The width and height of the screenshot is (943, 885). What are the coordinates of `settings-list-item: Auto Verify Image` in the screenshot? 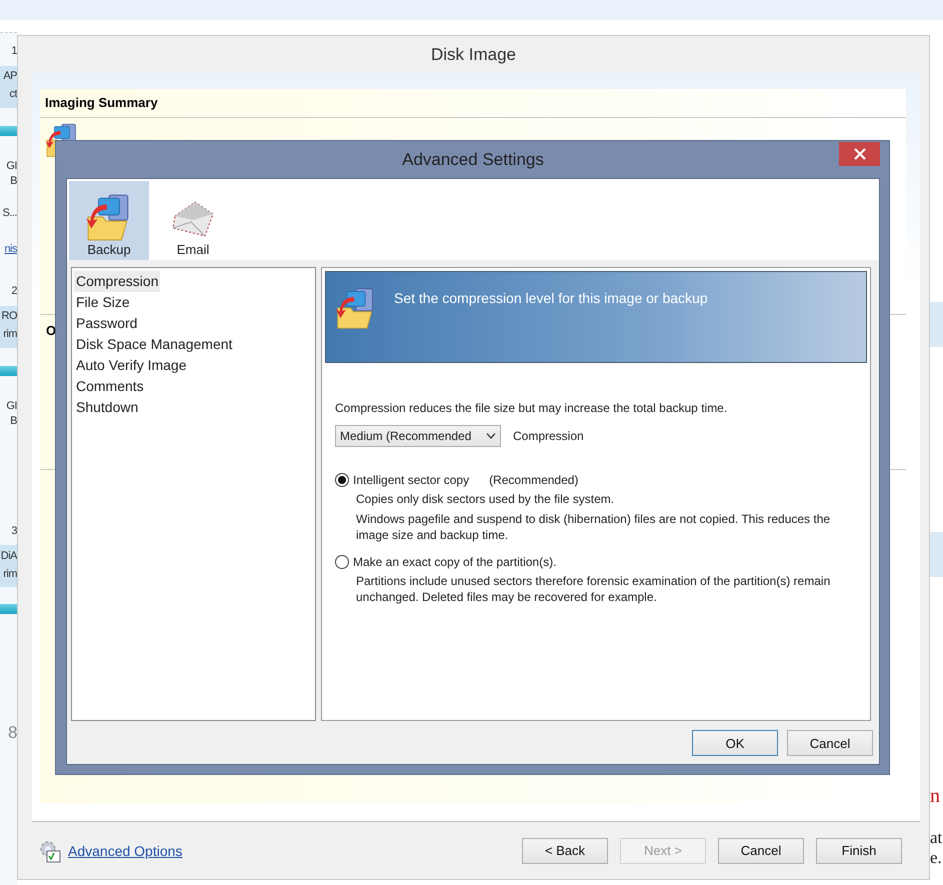 It's located at (131, 365).